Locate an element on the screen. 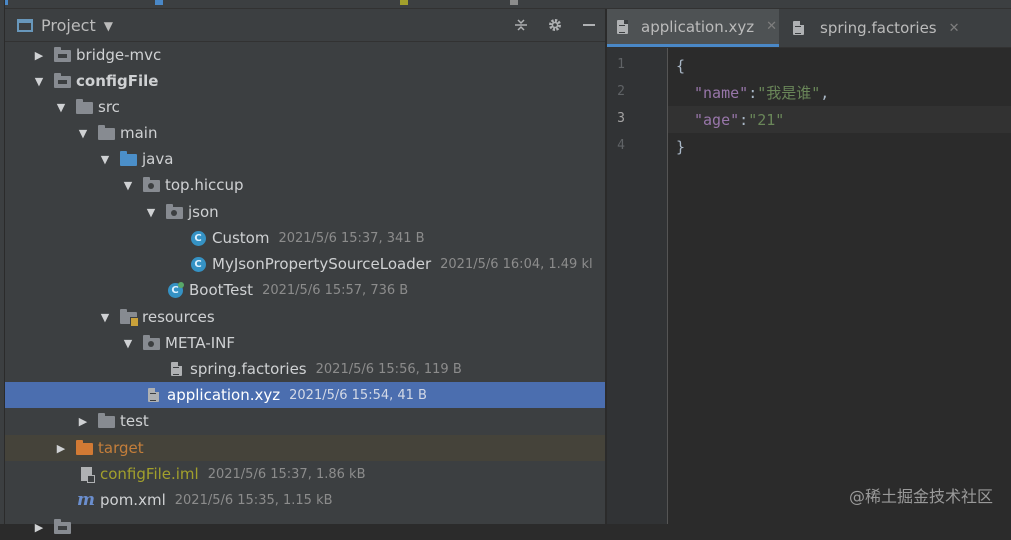 This screenshot has width=1011, height=540. project-panel-header: Project ▼ is located at coordinates (305, 25).